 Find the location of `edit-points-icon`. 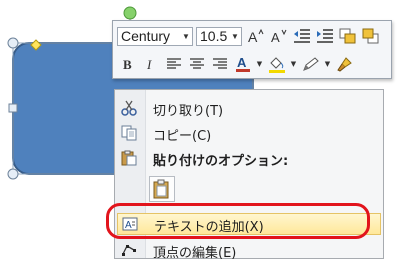

edit-points-icon is located at coordinates (129, 250).